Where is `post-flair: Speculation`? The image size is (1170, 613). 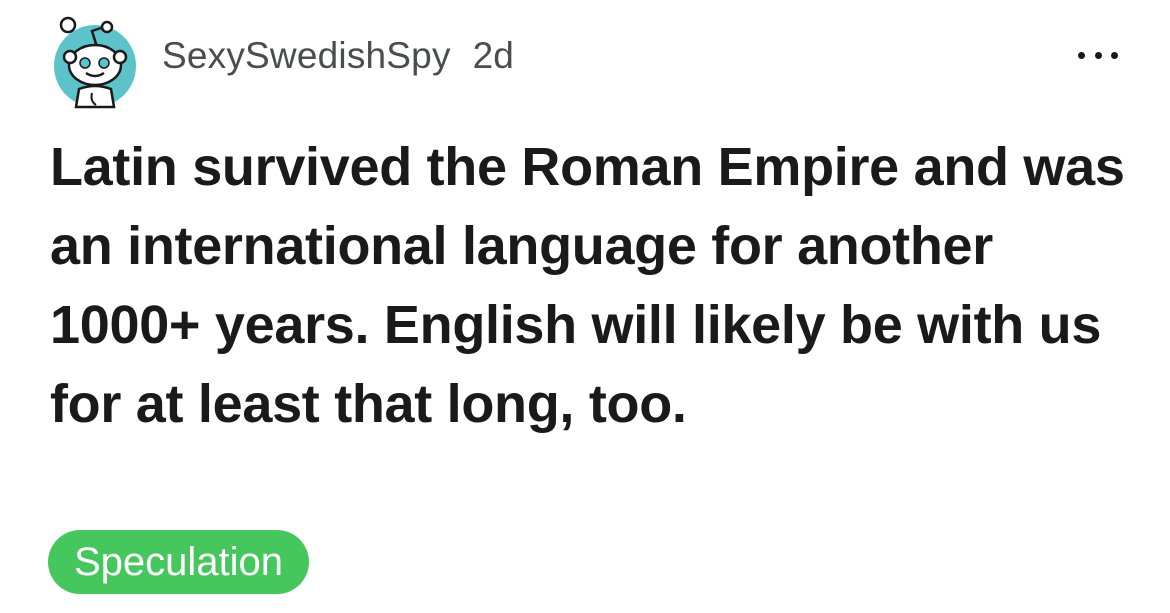
post-flair: Speculation is located at coordinates (179, 562).